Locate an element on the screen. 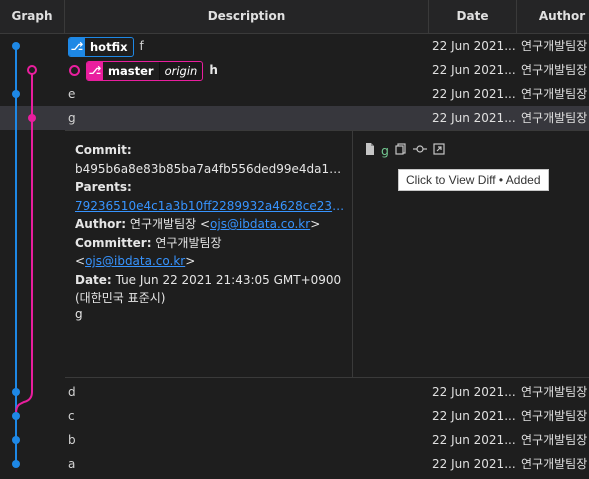  commit-row: a 22 Jun 2021... 연구개발팀장 is located at coordinates (294, 464).